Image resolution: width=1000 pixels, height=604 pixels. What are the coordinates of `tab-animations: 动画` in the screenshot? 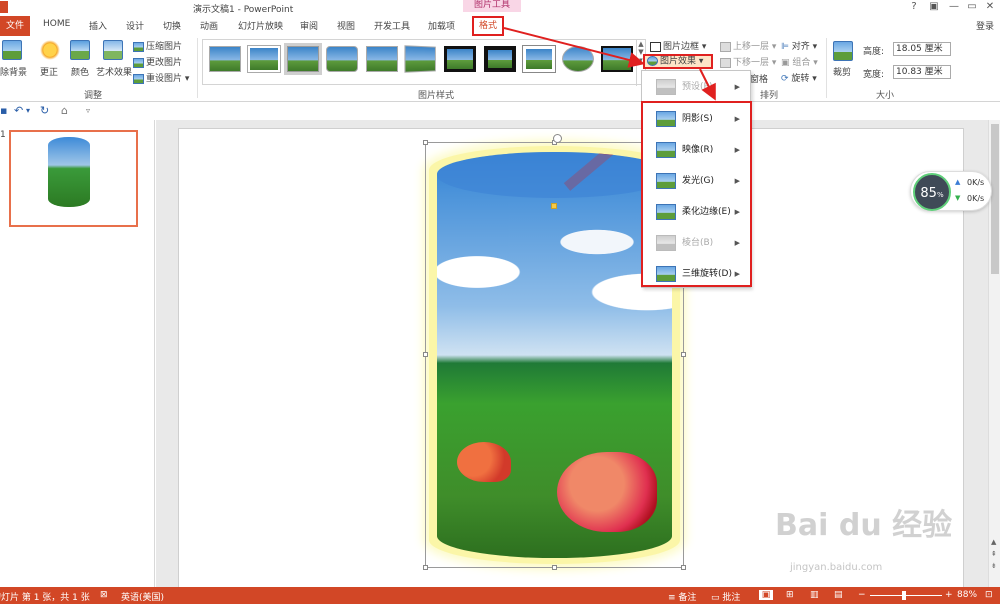 It's located at (209, 25).